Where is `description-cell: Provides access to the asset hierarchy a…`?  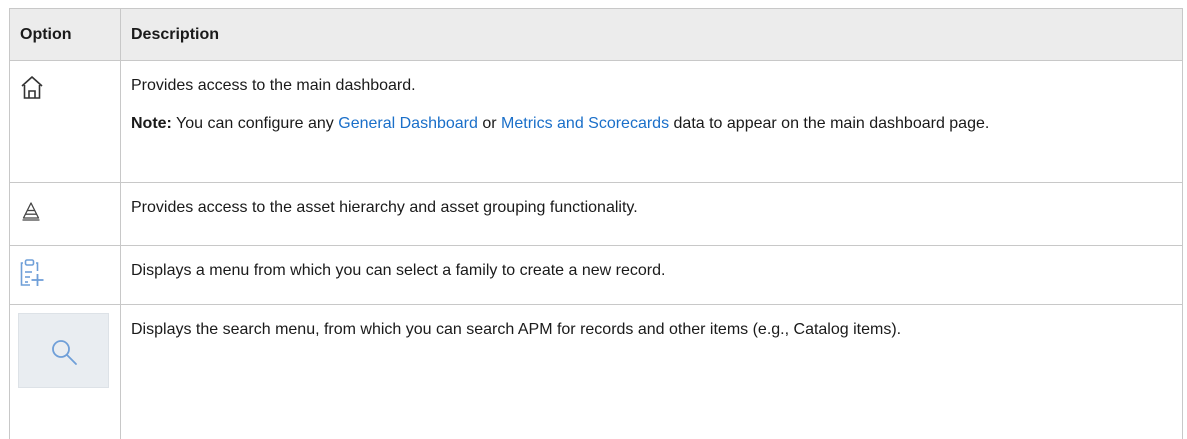 description-cell: Provides access to the asset hierarchy a… is located at coordinates (652, 214).